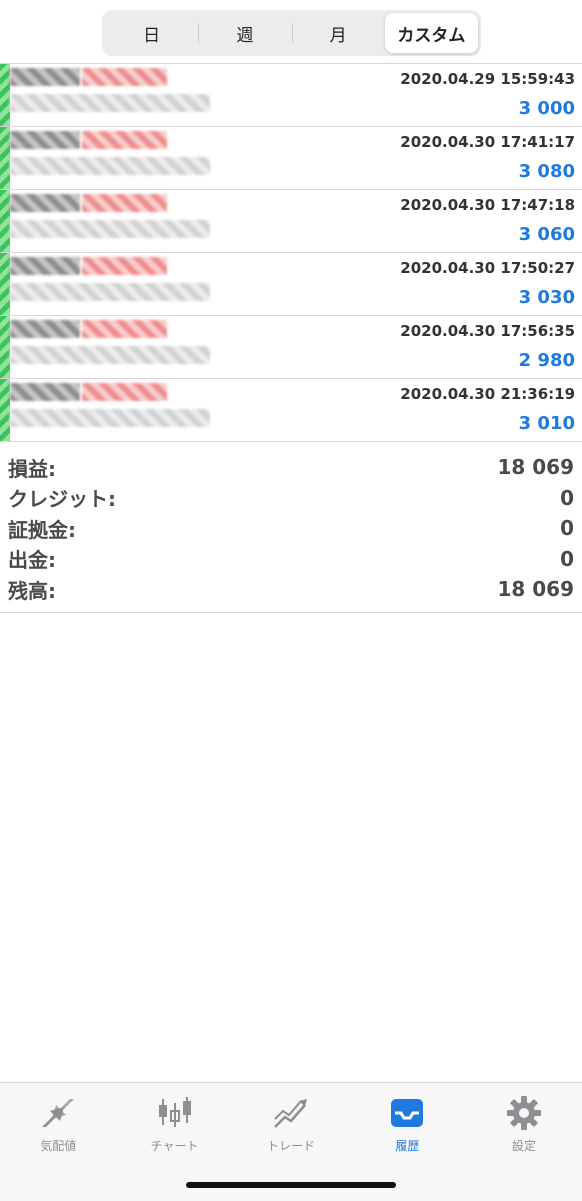 The image size is (582, 1201). I want to click on row-datetime: 2020.04.30 17:41:17, so click(487, 142).